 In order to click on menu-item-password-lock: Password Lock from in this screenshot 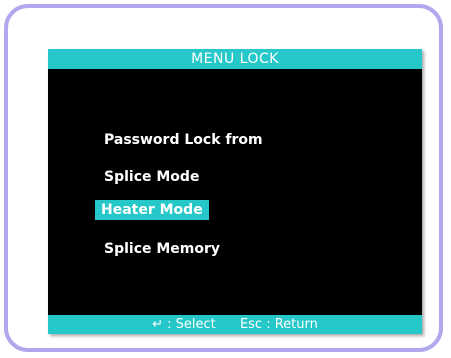, I will do `click(183, 140)`.